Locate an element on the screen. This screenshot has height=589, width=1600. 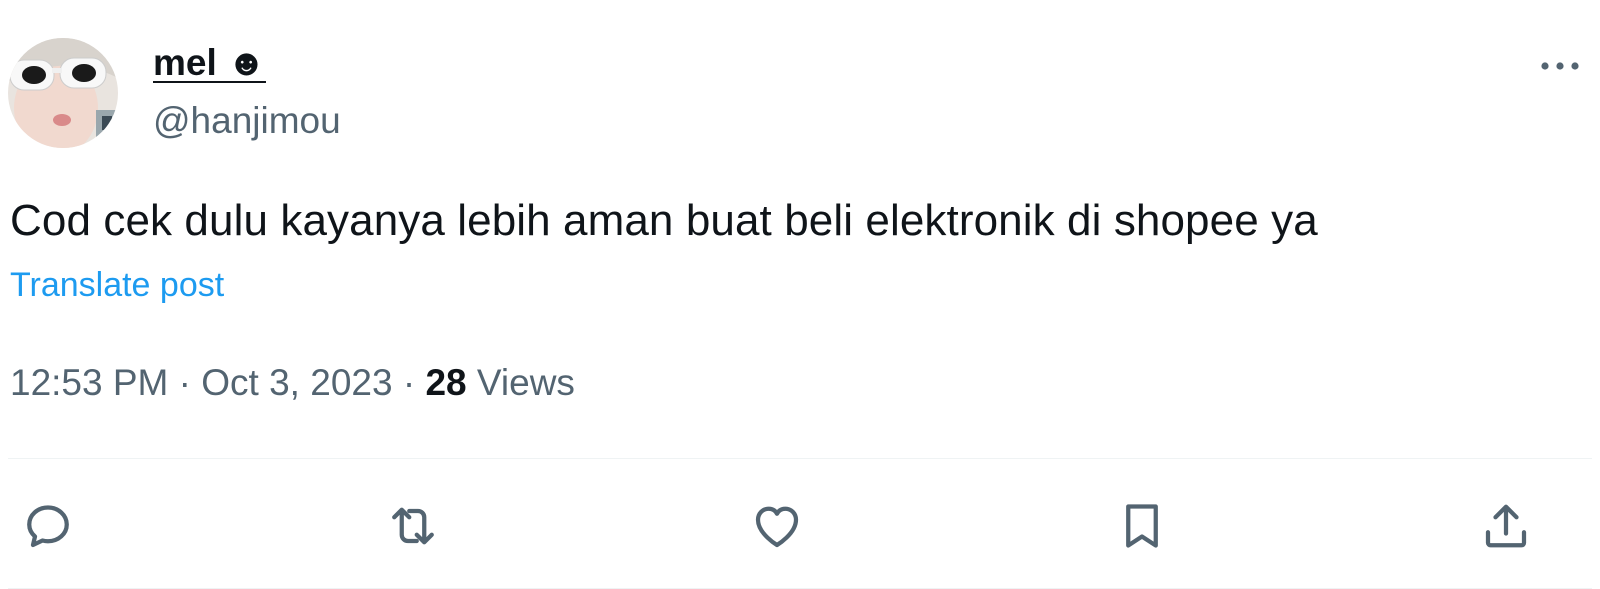
bookmark-button is located at coordinates (1142, 526).